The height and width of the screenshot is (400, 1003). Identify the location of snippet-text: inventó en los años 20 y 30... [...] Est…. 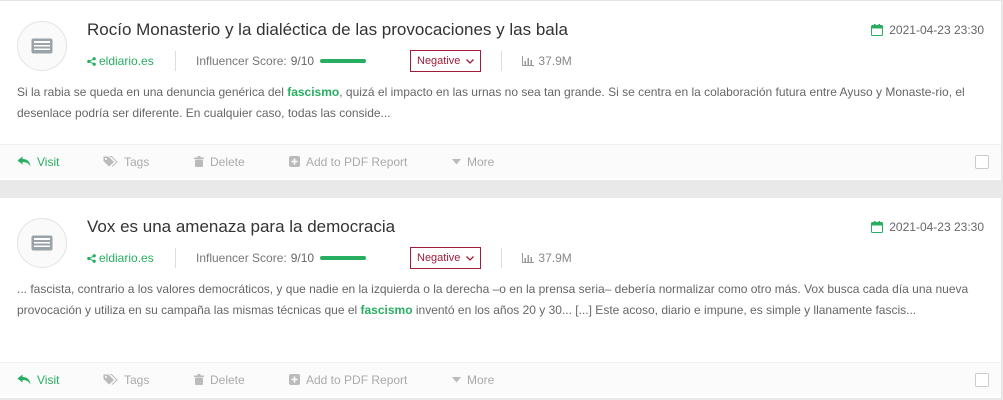
(664, 310).